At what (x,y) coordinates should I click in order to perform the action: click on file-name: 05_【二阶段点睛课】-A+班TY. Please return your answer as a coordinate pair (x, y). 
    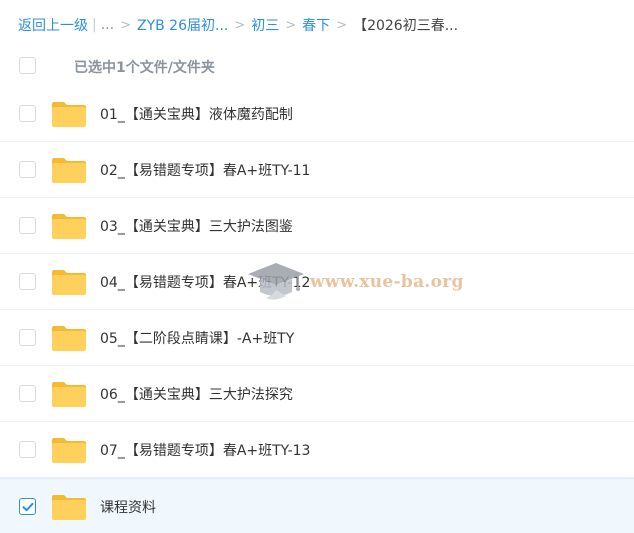
    Looking at the image, I should click on (197, 338).